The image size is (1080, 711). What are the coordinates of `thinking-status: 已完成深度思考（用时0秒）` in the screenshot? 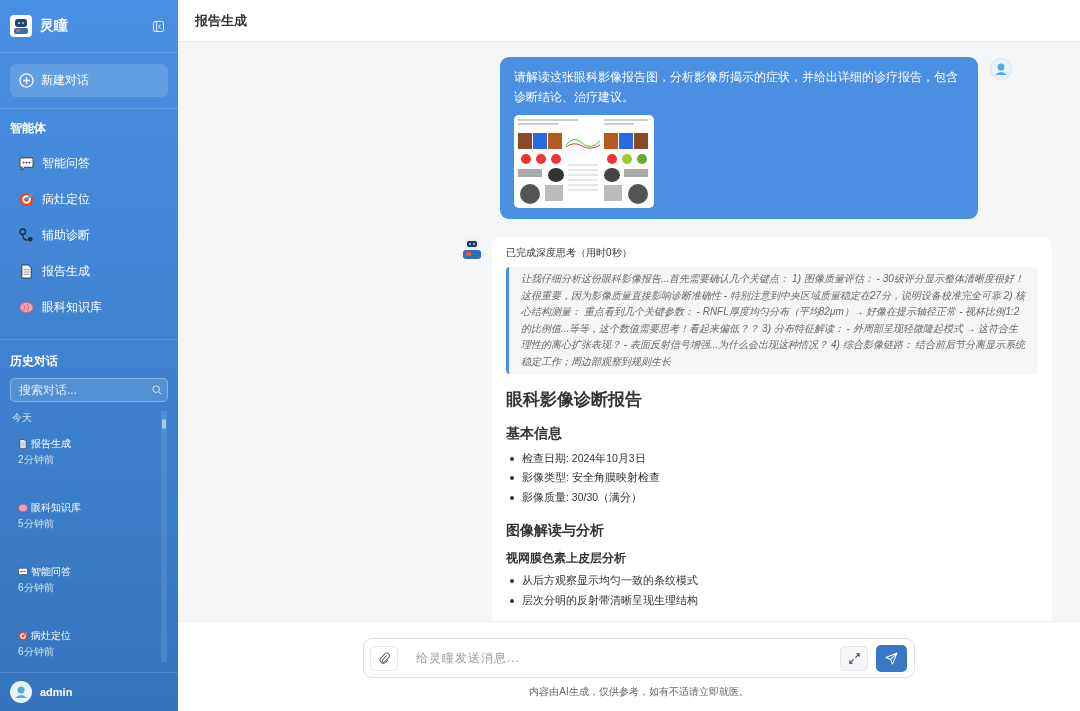 It's located at (569, 253).